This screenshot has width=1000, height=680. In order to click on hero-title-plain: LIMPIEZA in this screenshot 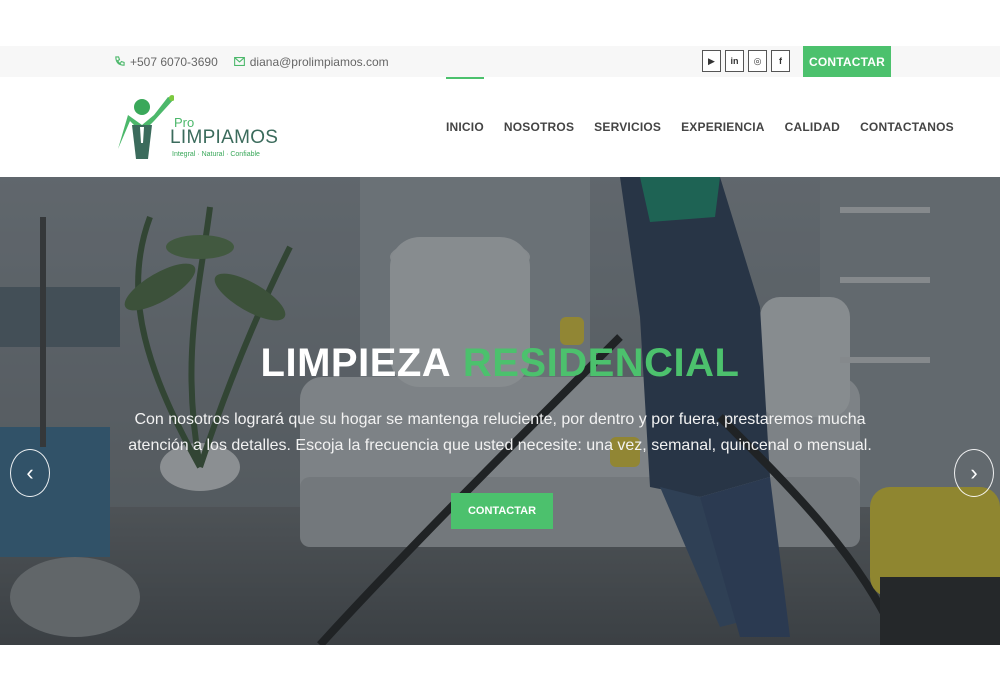, I will do `click(356, 363)`.